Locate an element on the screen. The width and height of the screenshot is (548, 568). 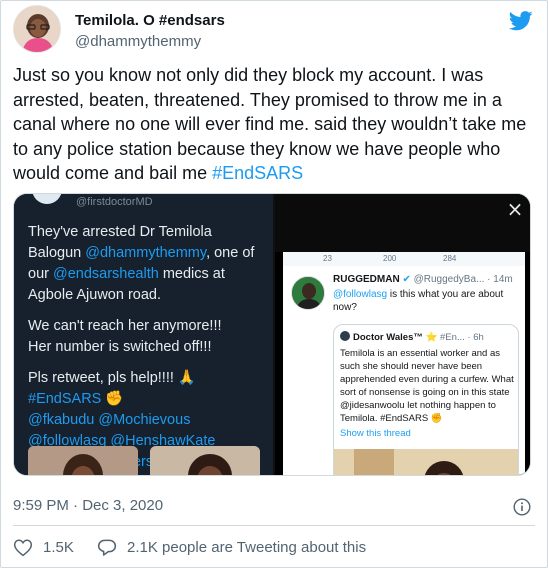
info-icon is located at coordinates (522, 507).